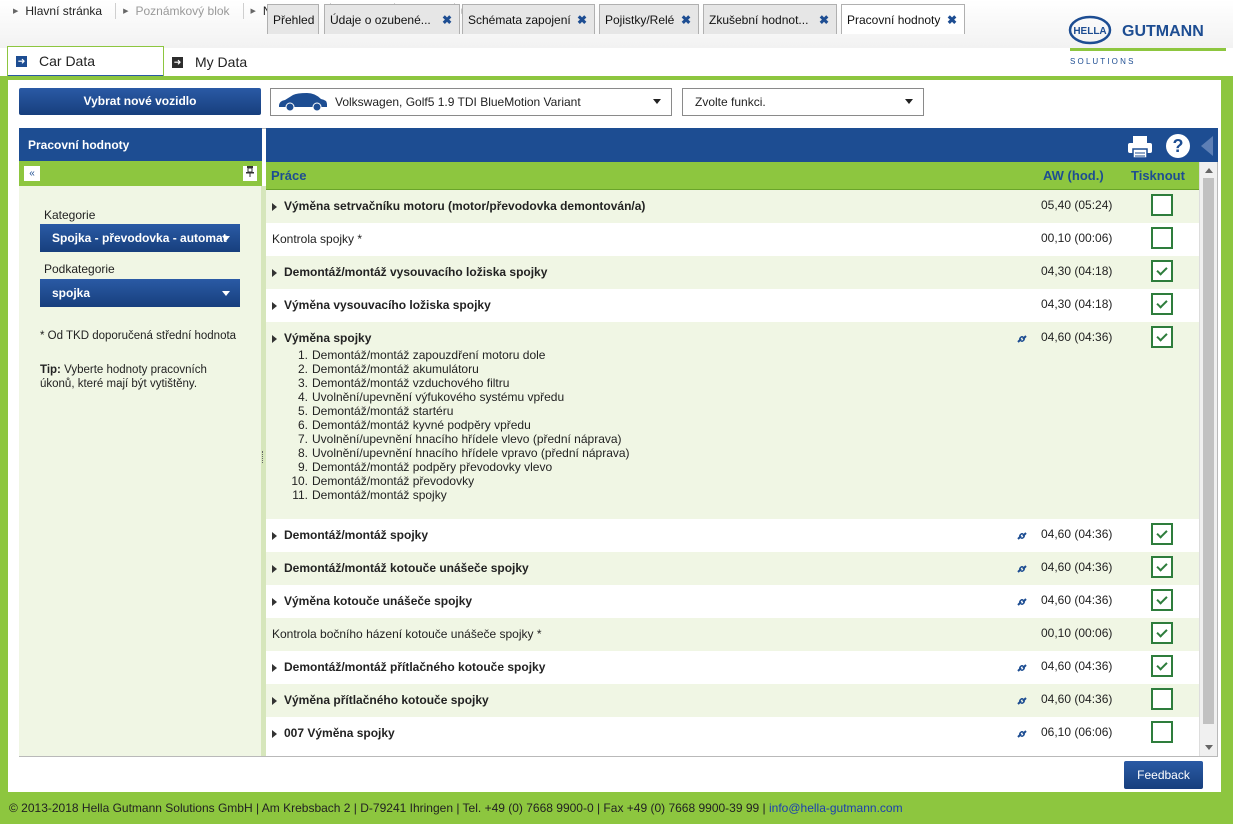  Describe the element at coordinates (457, 383) in the screenshot. I see `work-step: 3. Demontáž/montáž vzduchového filtru` at that location.